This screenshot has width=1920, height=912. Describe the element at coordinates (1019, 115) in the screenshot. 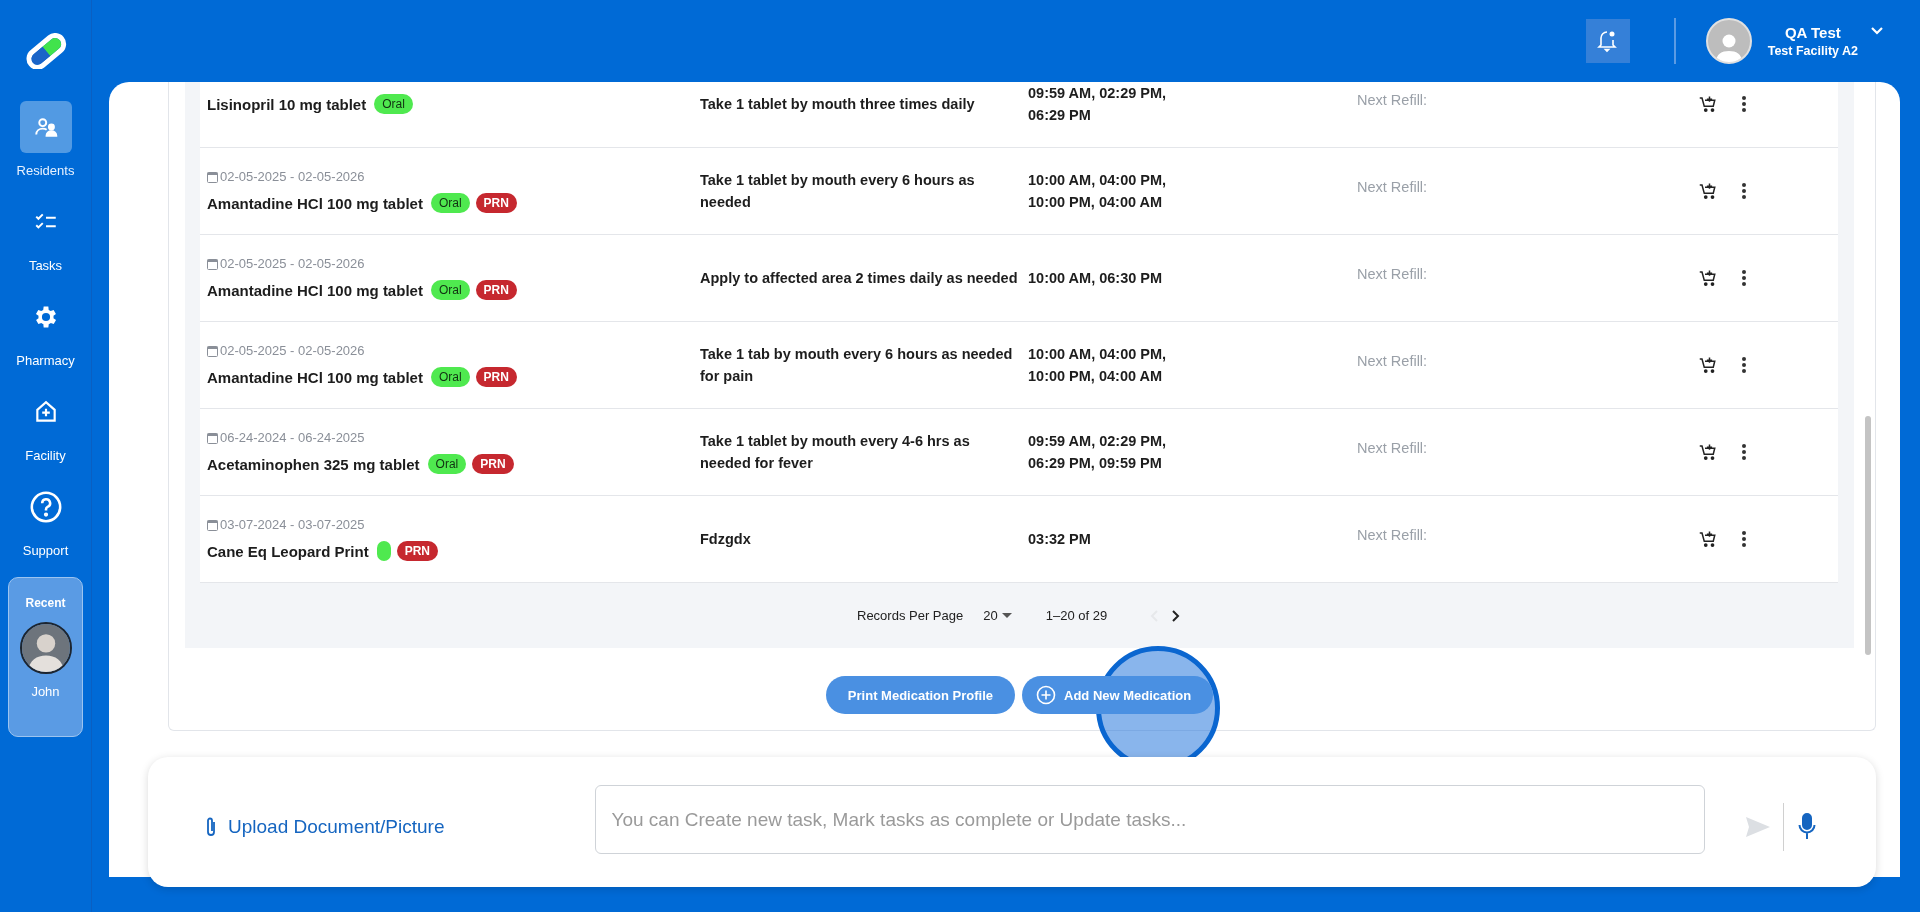

I see `medication-row: Lisinopril 10 mg tablet Oral Take 1 tablet by mouth three times daily 09:59 AM, 02:29 PM, 06:29 PM Next Refill:` at that location.